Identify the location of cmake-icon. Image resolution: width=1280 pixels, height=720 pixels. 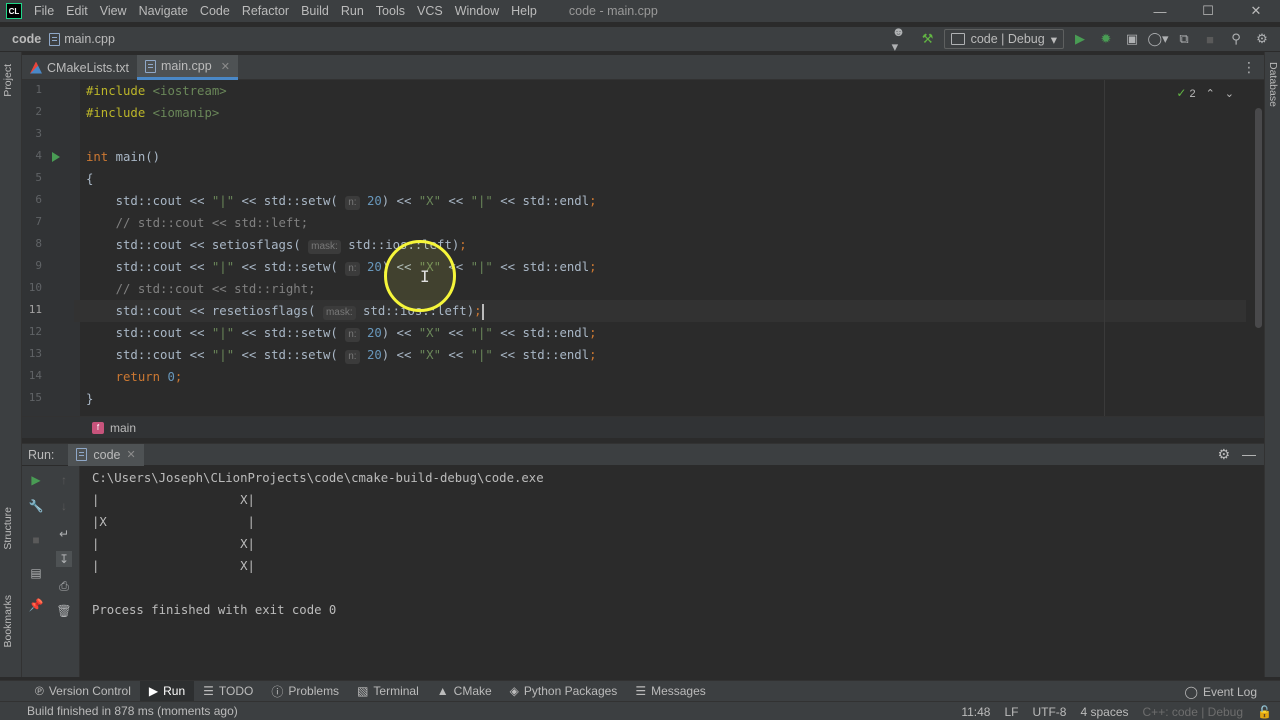
(36, 67).